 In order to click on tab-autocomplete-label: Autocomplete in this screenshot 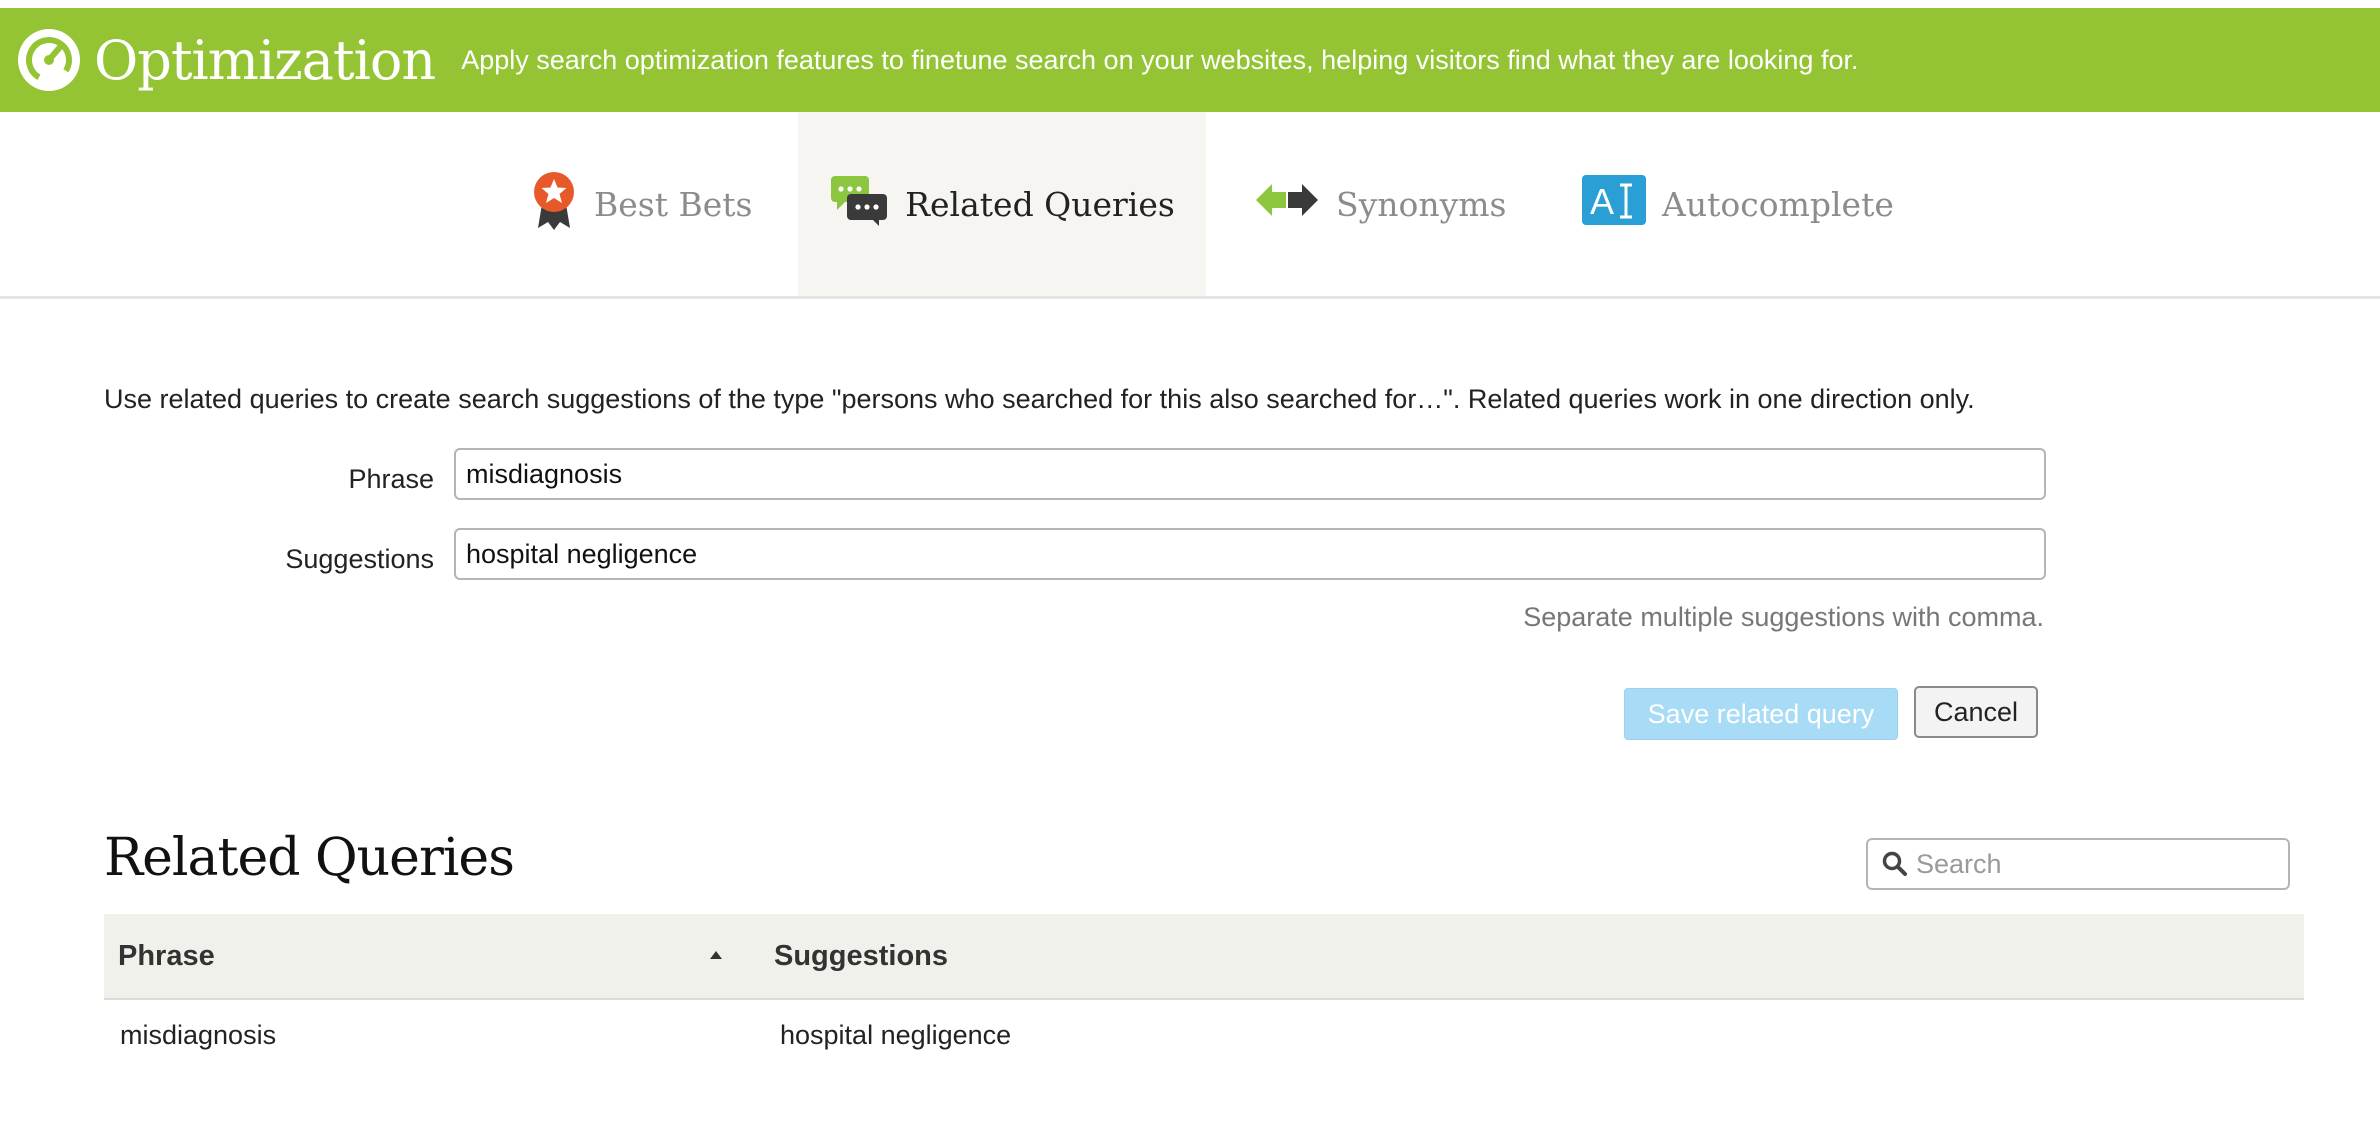, I will do `click(1778, 204)`.